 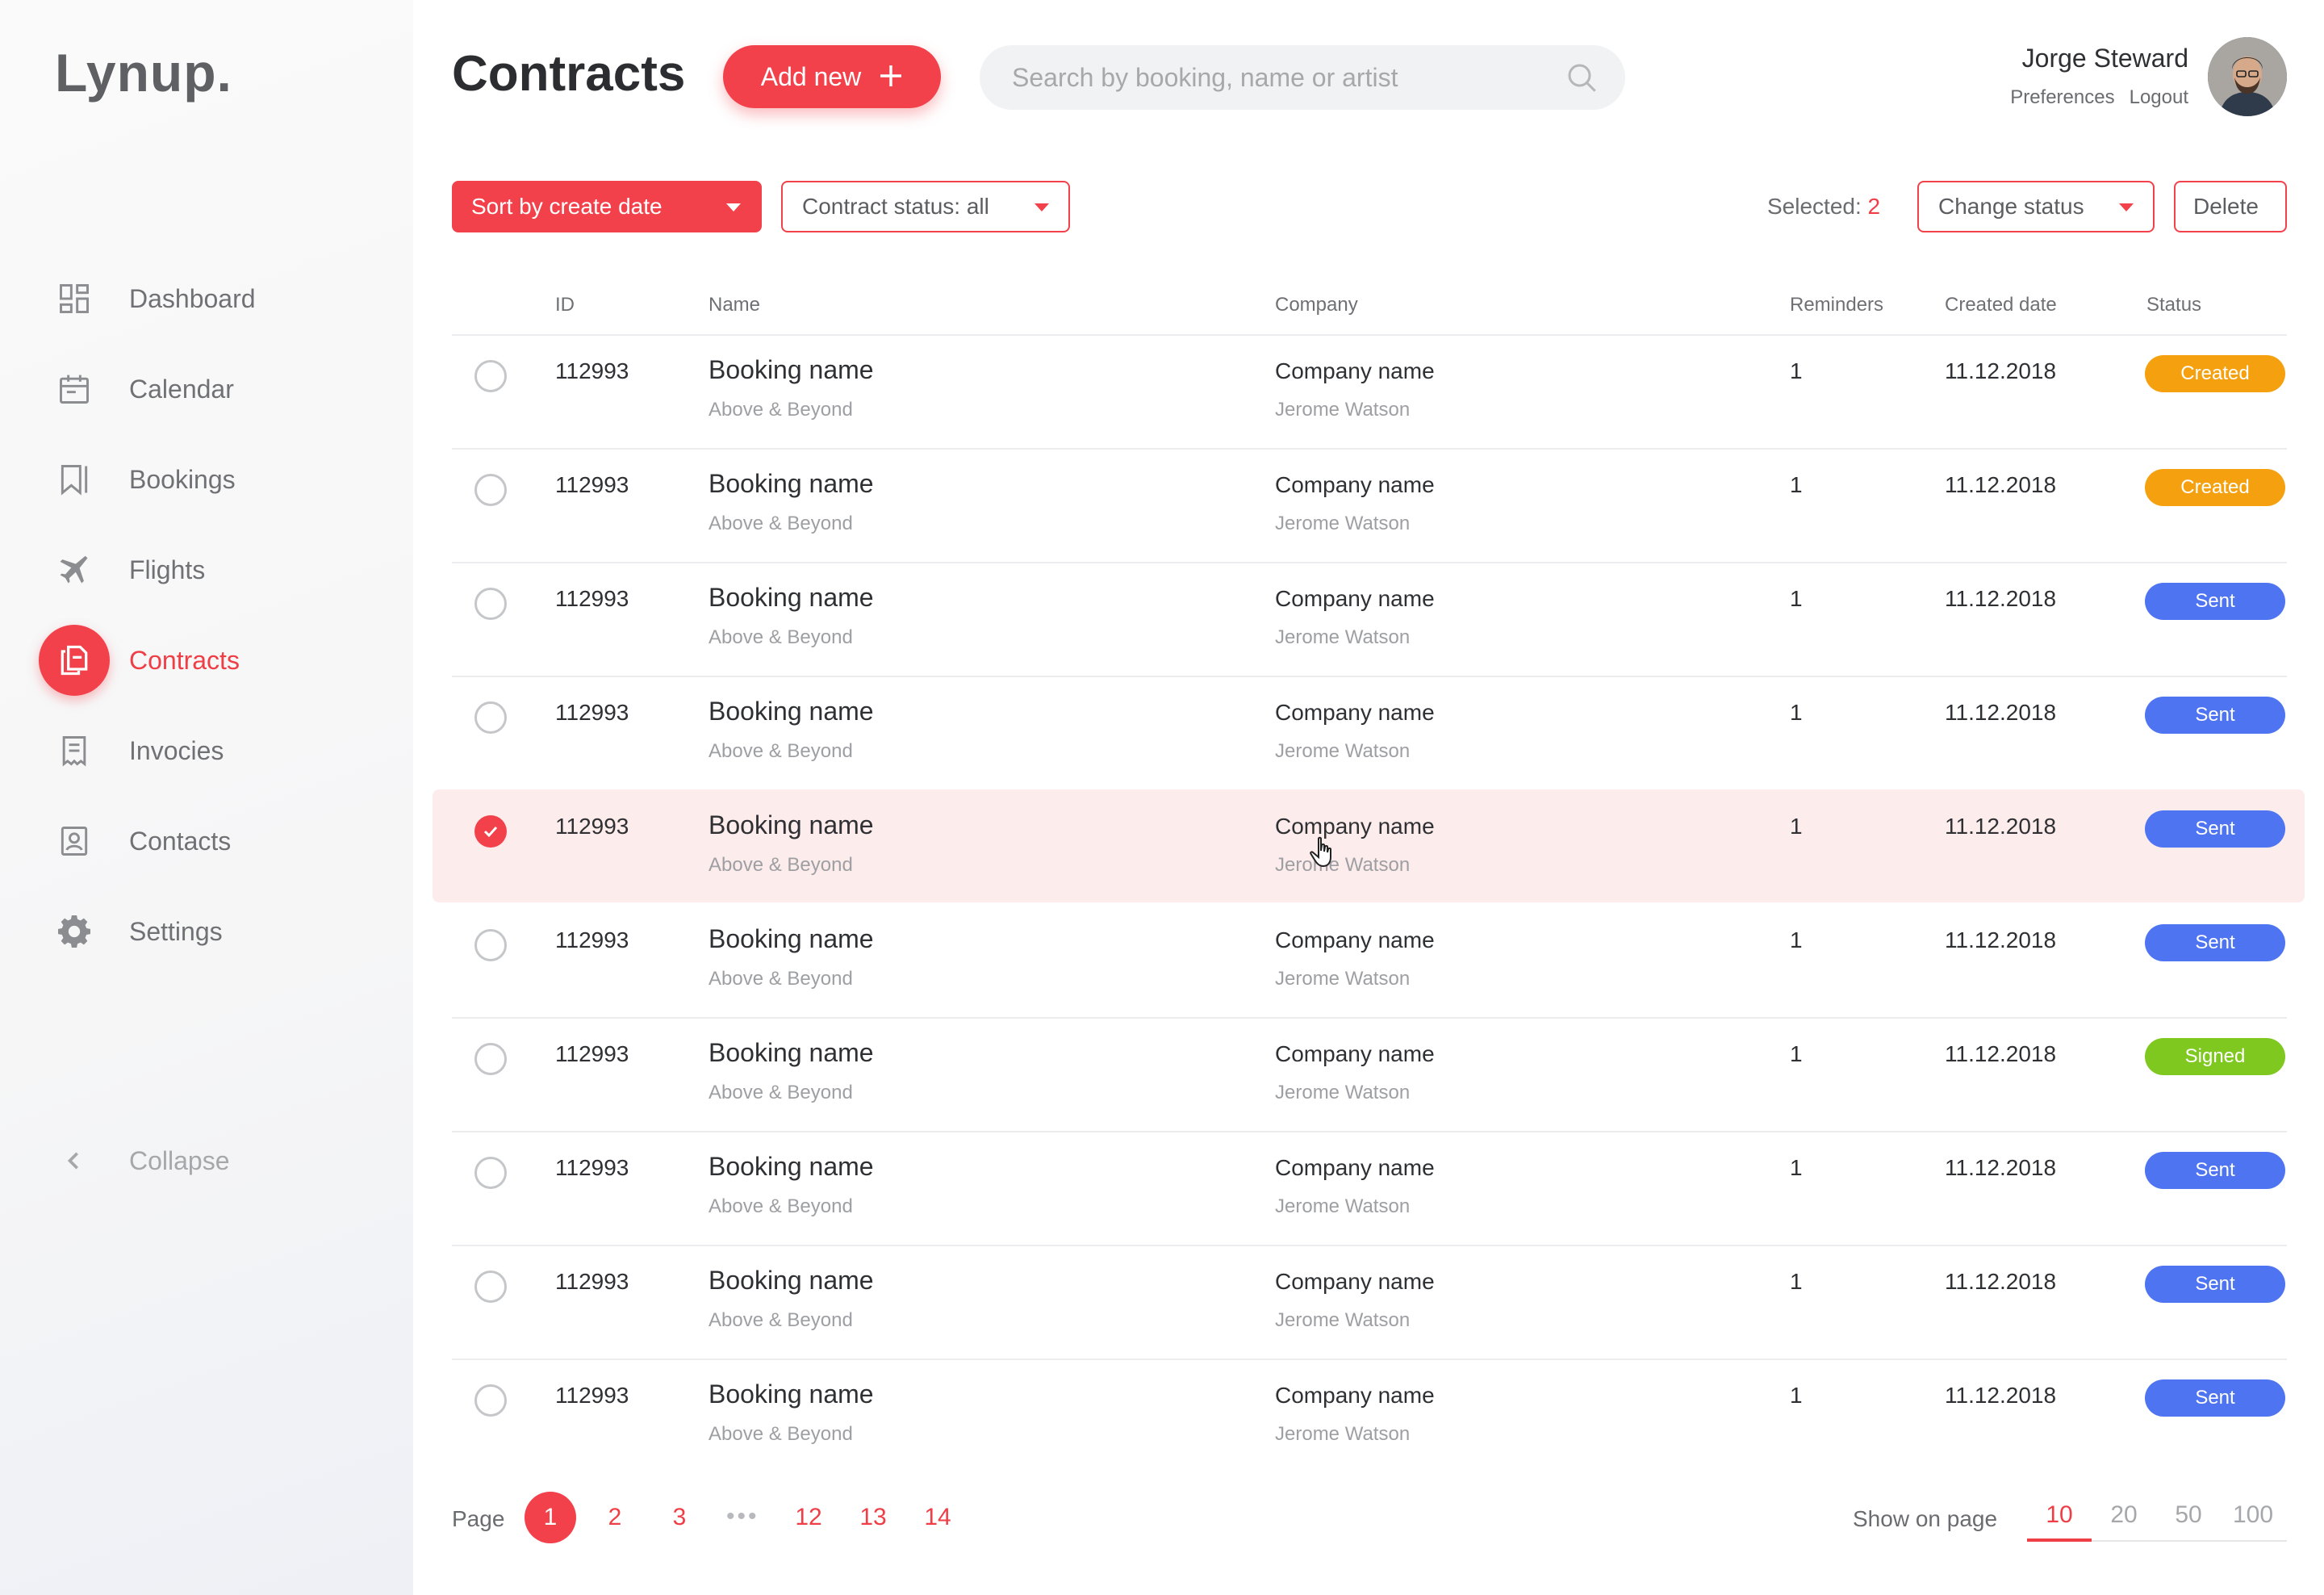 What do you see at coordinates (2226, 206) in the screenshot?
I see `delete-label: Delete` at bounding box center [2226, 206].